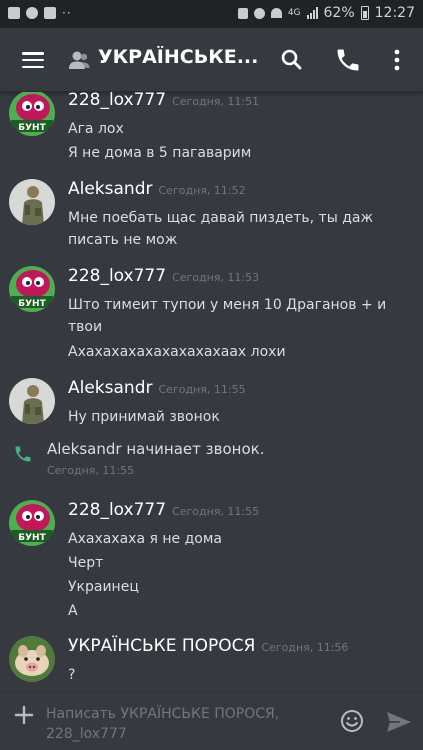 This screenshot has height=750, width=423. I want to click on author-line: 228_lox777 Сегодня, 11:53, so click(163, 276).